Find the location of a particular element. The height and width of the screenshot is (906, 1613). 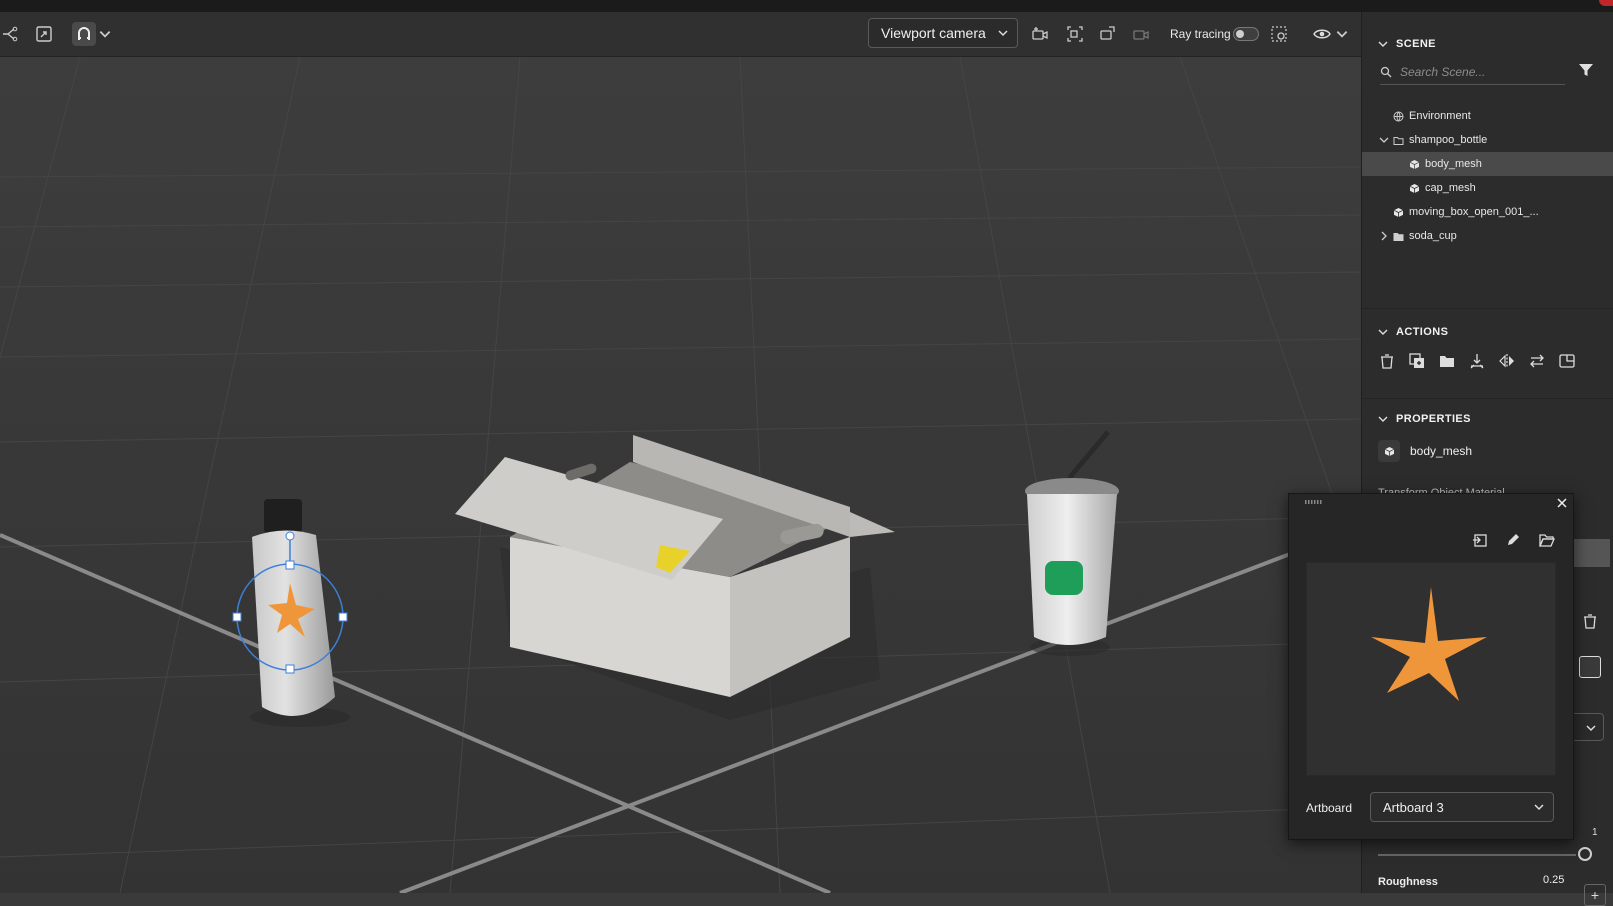

artboard-picker-popup: Artboard Artboard 3 is located at coordinates (1431, 666).